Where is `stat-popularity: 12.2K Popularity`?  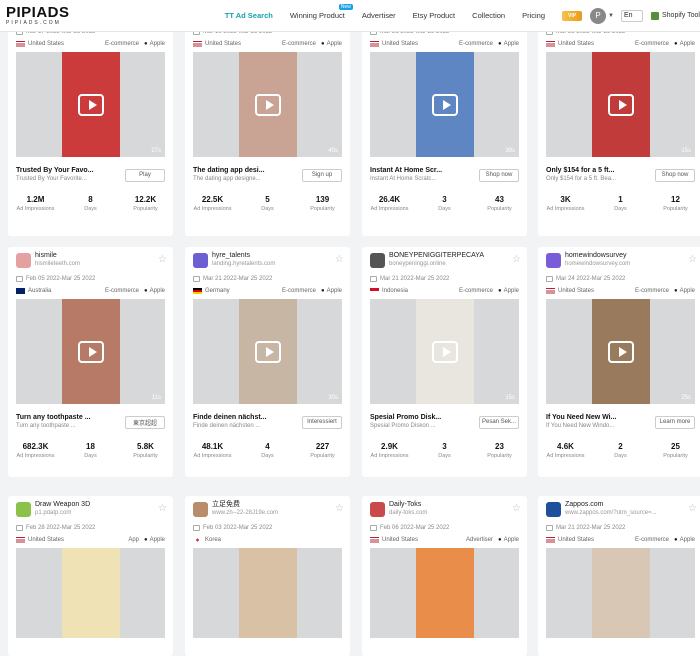
stat-popularity: 12.2K Popularity is located at coordinates (145, 209).